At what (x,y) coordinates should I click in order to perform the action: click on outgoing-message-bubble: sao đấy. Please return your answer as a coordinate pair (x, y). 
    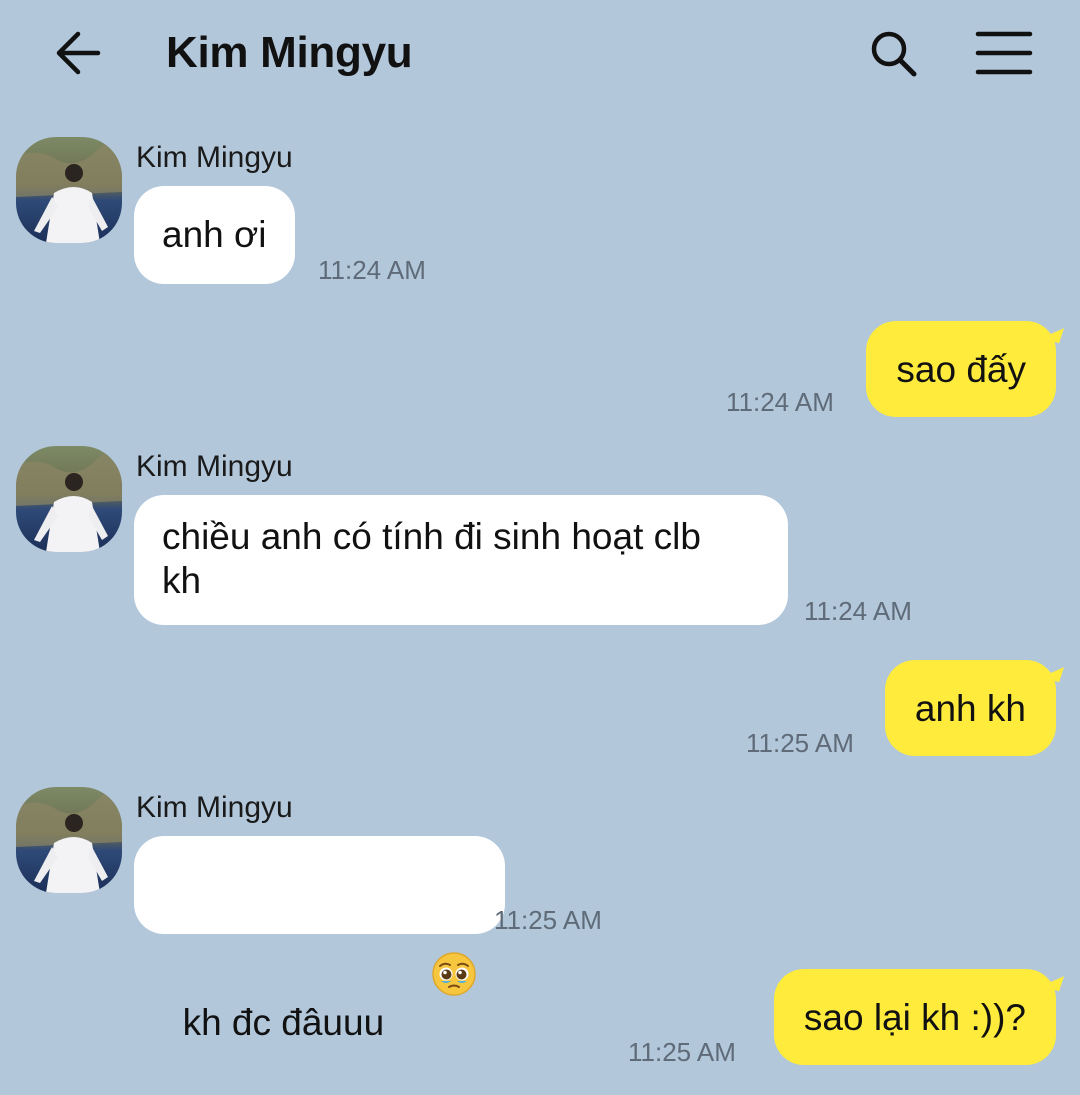
    Looking at the image, I should click on (961, 369).